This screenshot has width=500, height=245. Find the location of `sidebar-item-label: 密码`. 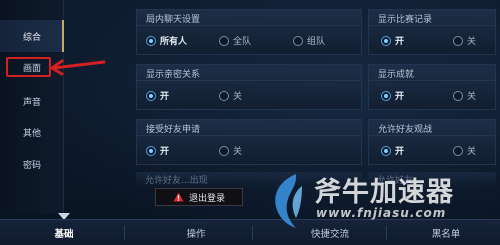

sidebar-item-label: 密码 is located at coordinates (31, 165).